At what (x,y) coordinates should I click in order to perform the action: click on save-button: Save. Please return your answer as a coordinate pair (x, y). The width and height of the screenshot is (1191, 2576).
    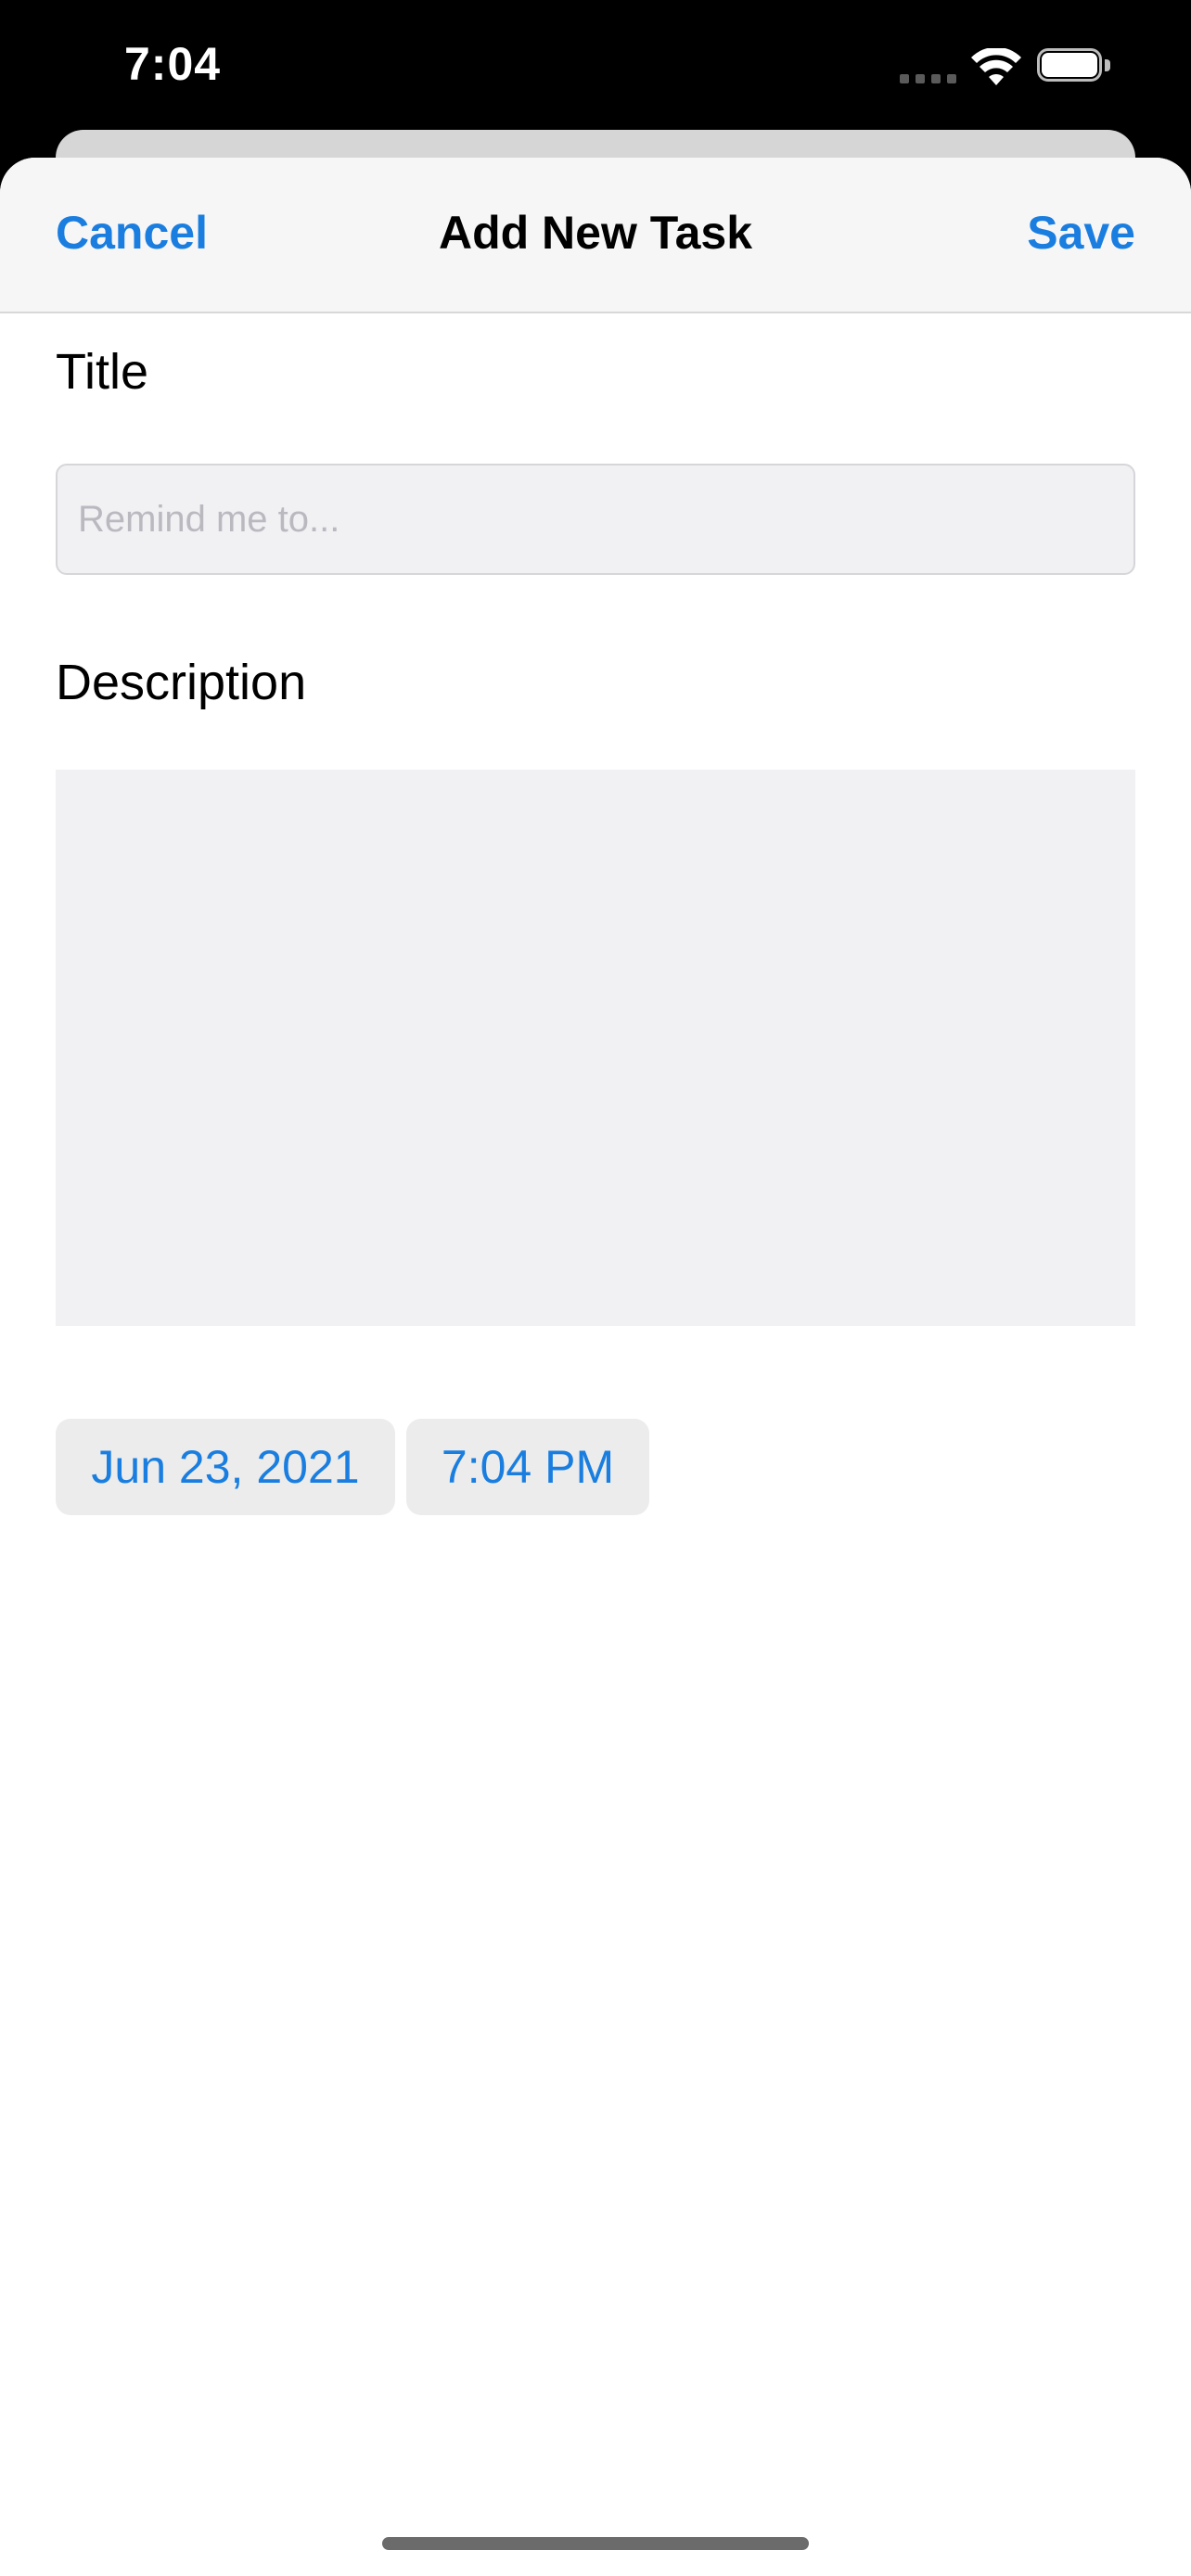
    Looking at the image, I should click on (1081, 233).